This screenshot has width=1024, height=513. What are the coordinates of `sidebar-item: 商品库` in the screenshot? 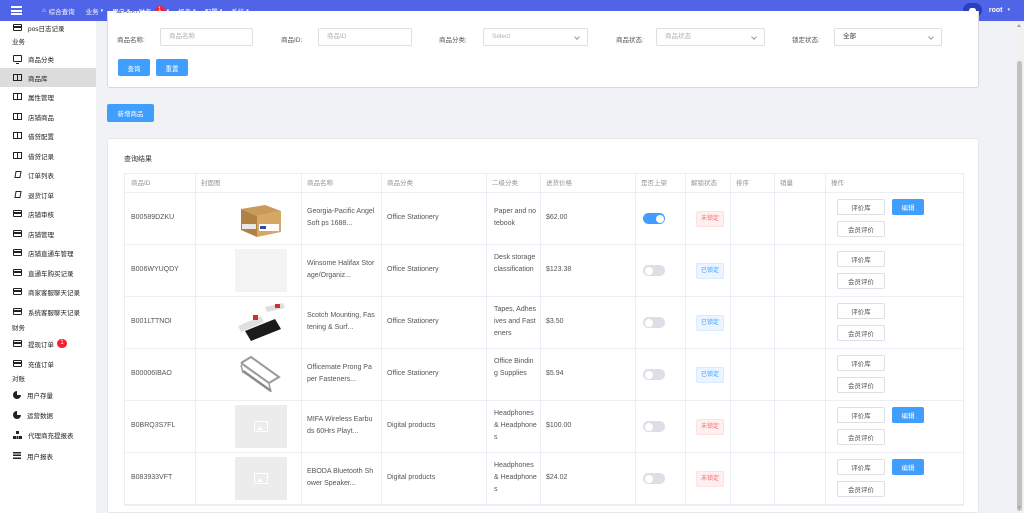 It's located at (48, 77).